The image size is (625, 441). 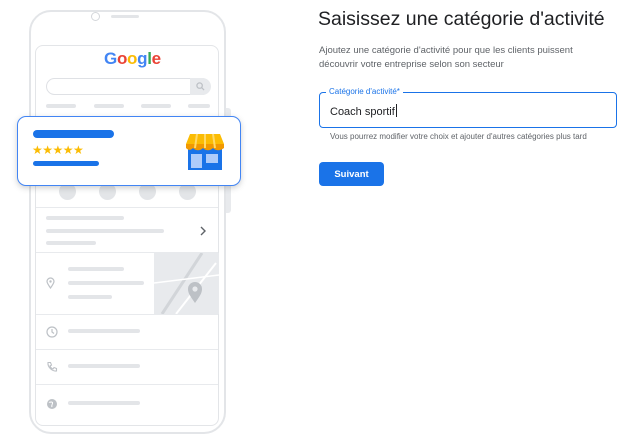 I want to click on location-pin-icon, so click(x=50, y=285).